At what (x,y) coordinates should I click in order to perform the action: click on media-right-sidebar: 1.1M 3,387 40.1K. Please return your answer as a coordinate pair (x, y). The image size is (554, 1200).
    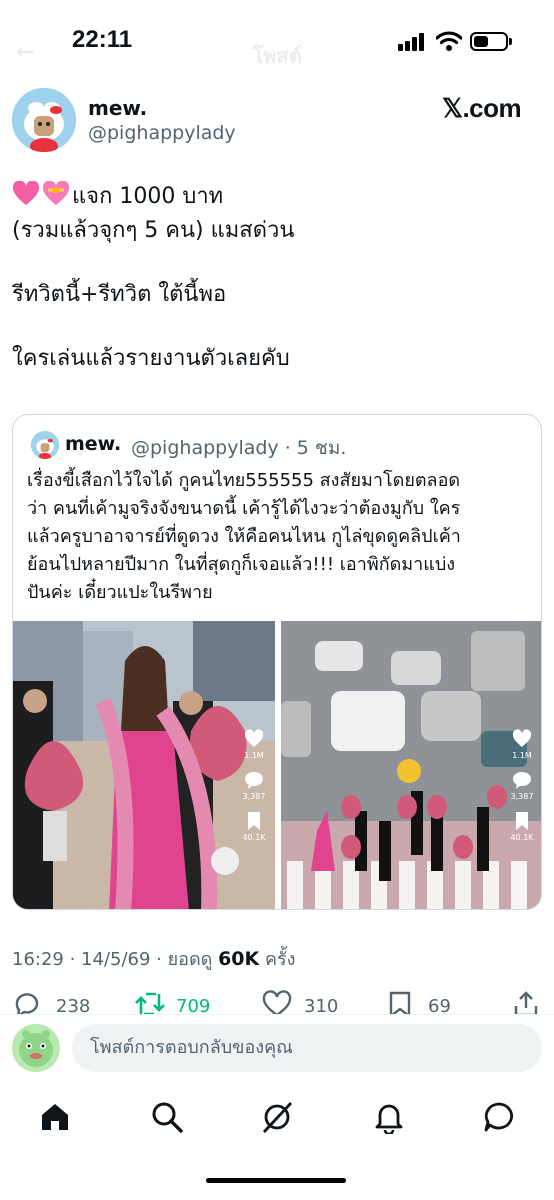
    Looking at the image, I should click on (522, 785).